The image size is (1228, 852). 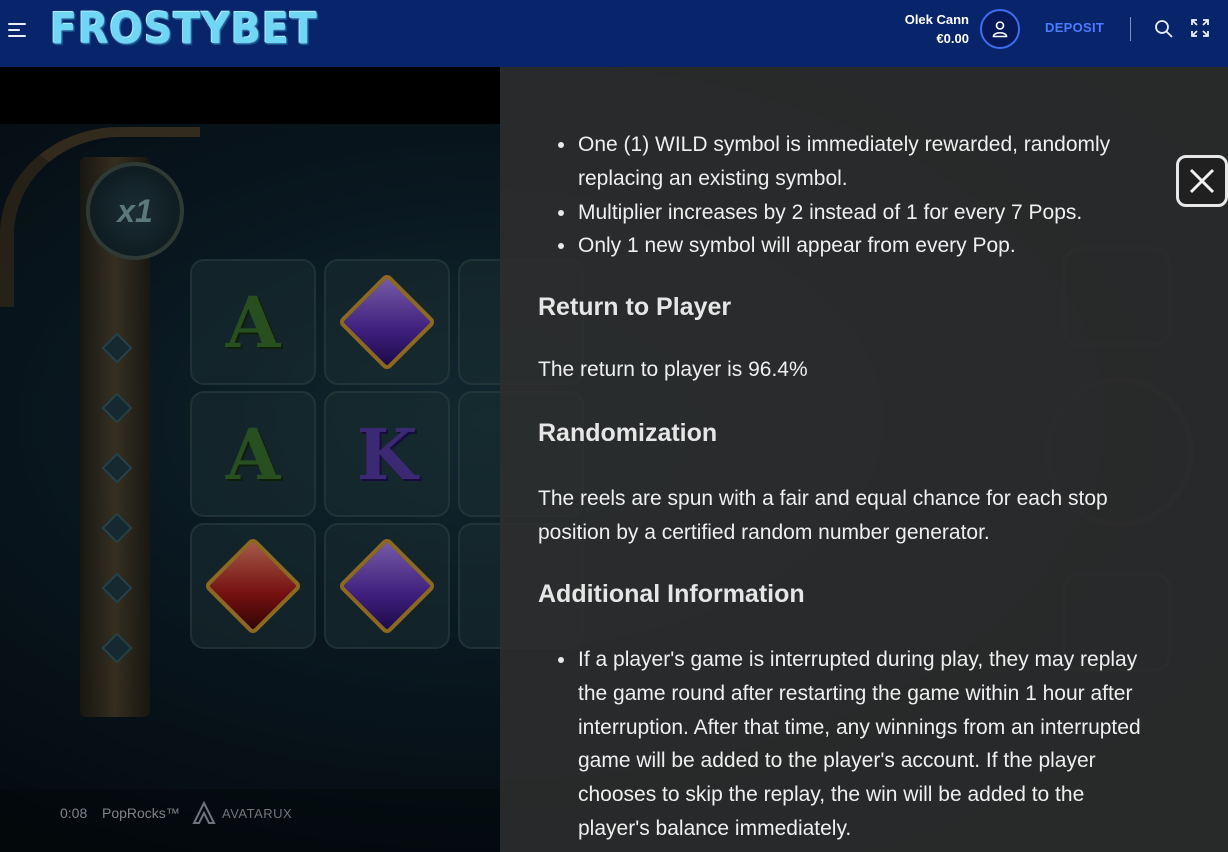 What do you see at coordinates (18, 30) in the screenshot?
I see `menu-icon` at bounding box center [18, 30].